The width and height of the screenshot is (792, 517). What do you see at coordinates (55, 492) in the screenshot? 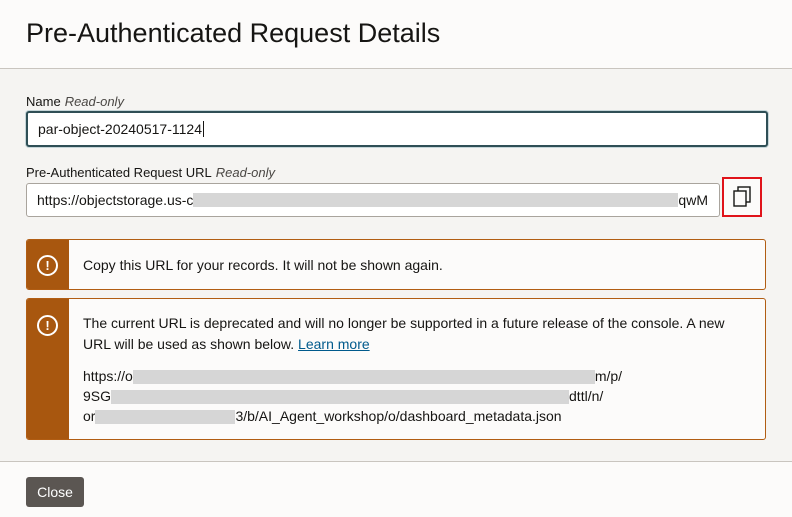
I see `close-button: Close` at bounding box center [55, 492].